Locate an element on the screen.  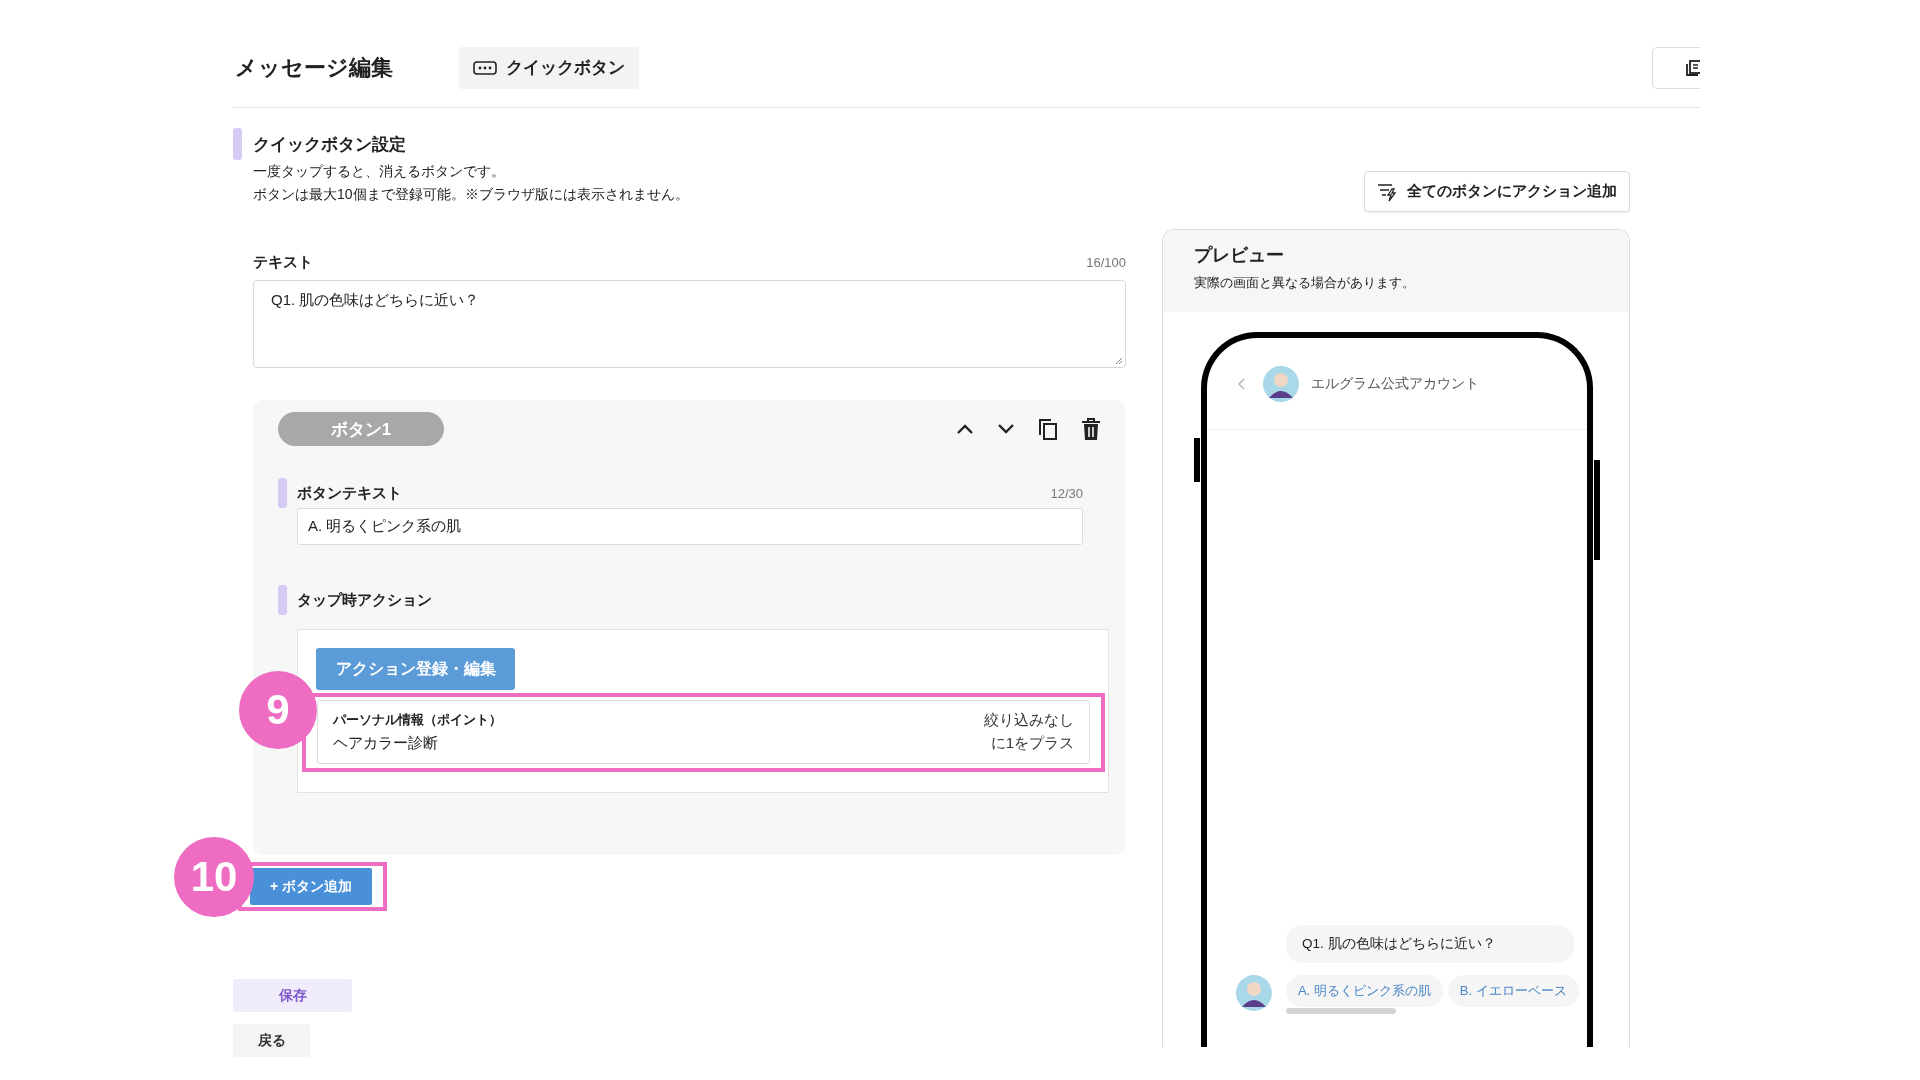
step-number-badge: 10 is located at coordinates (214, 877).